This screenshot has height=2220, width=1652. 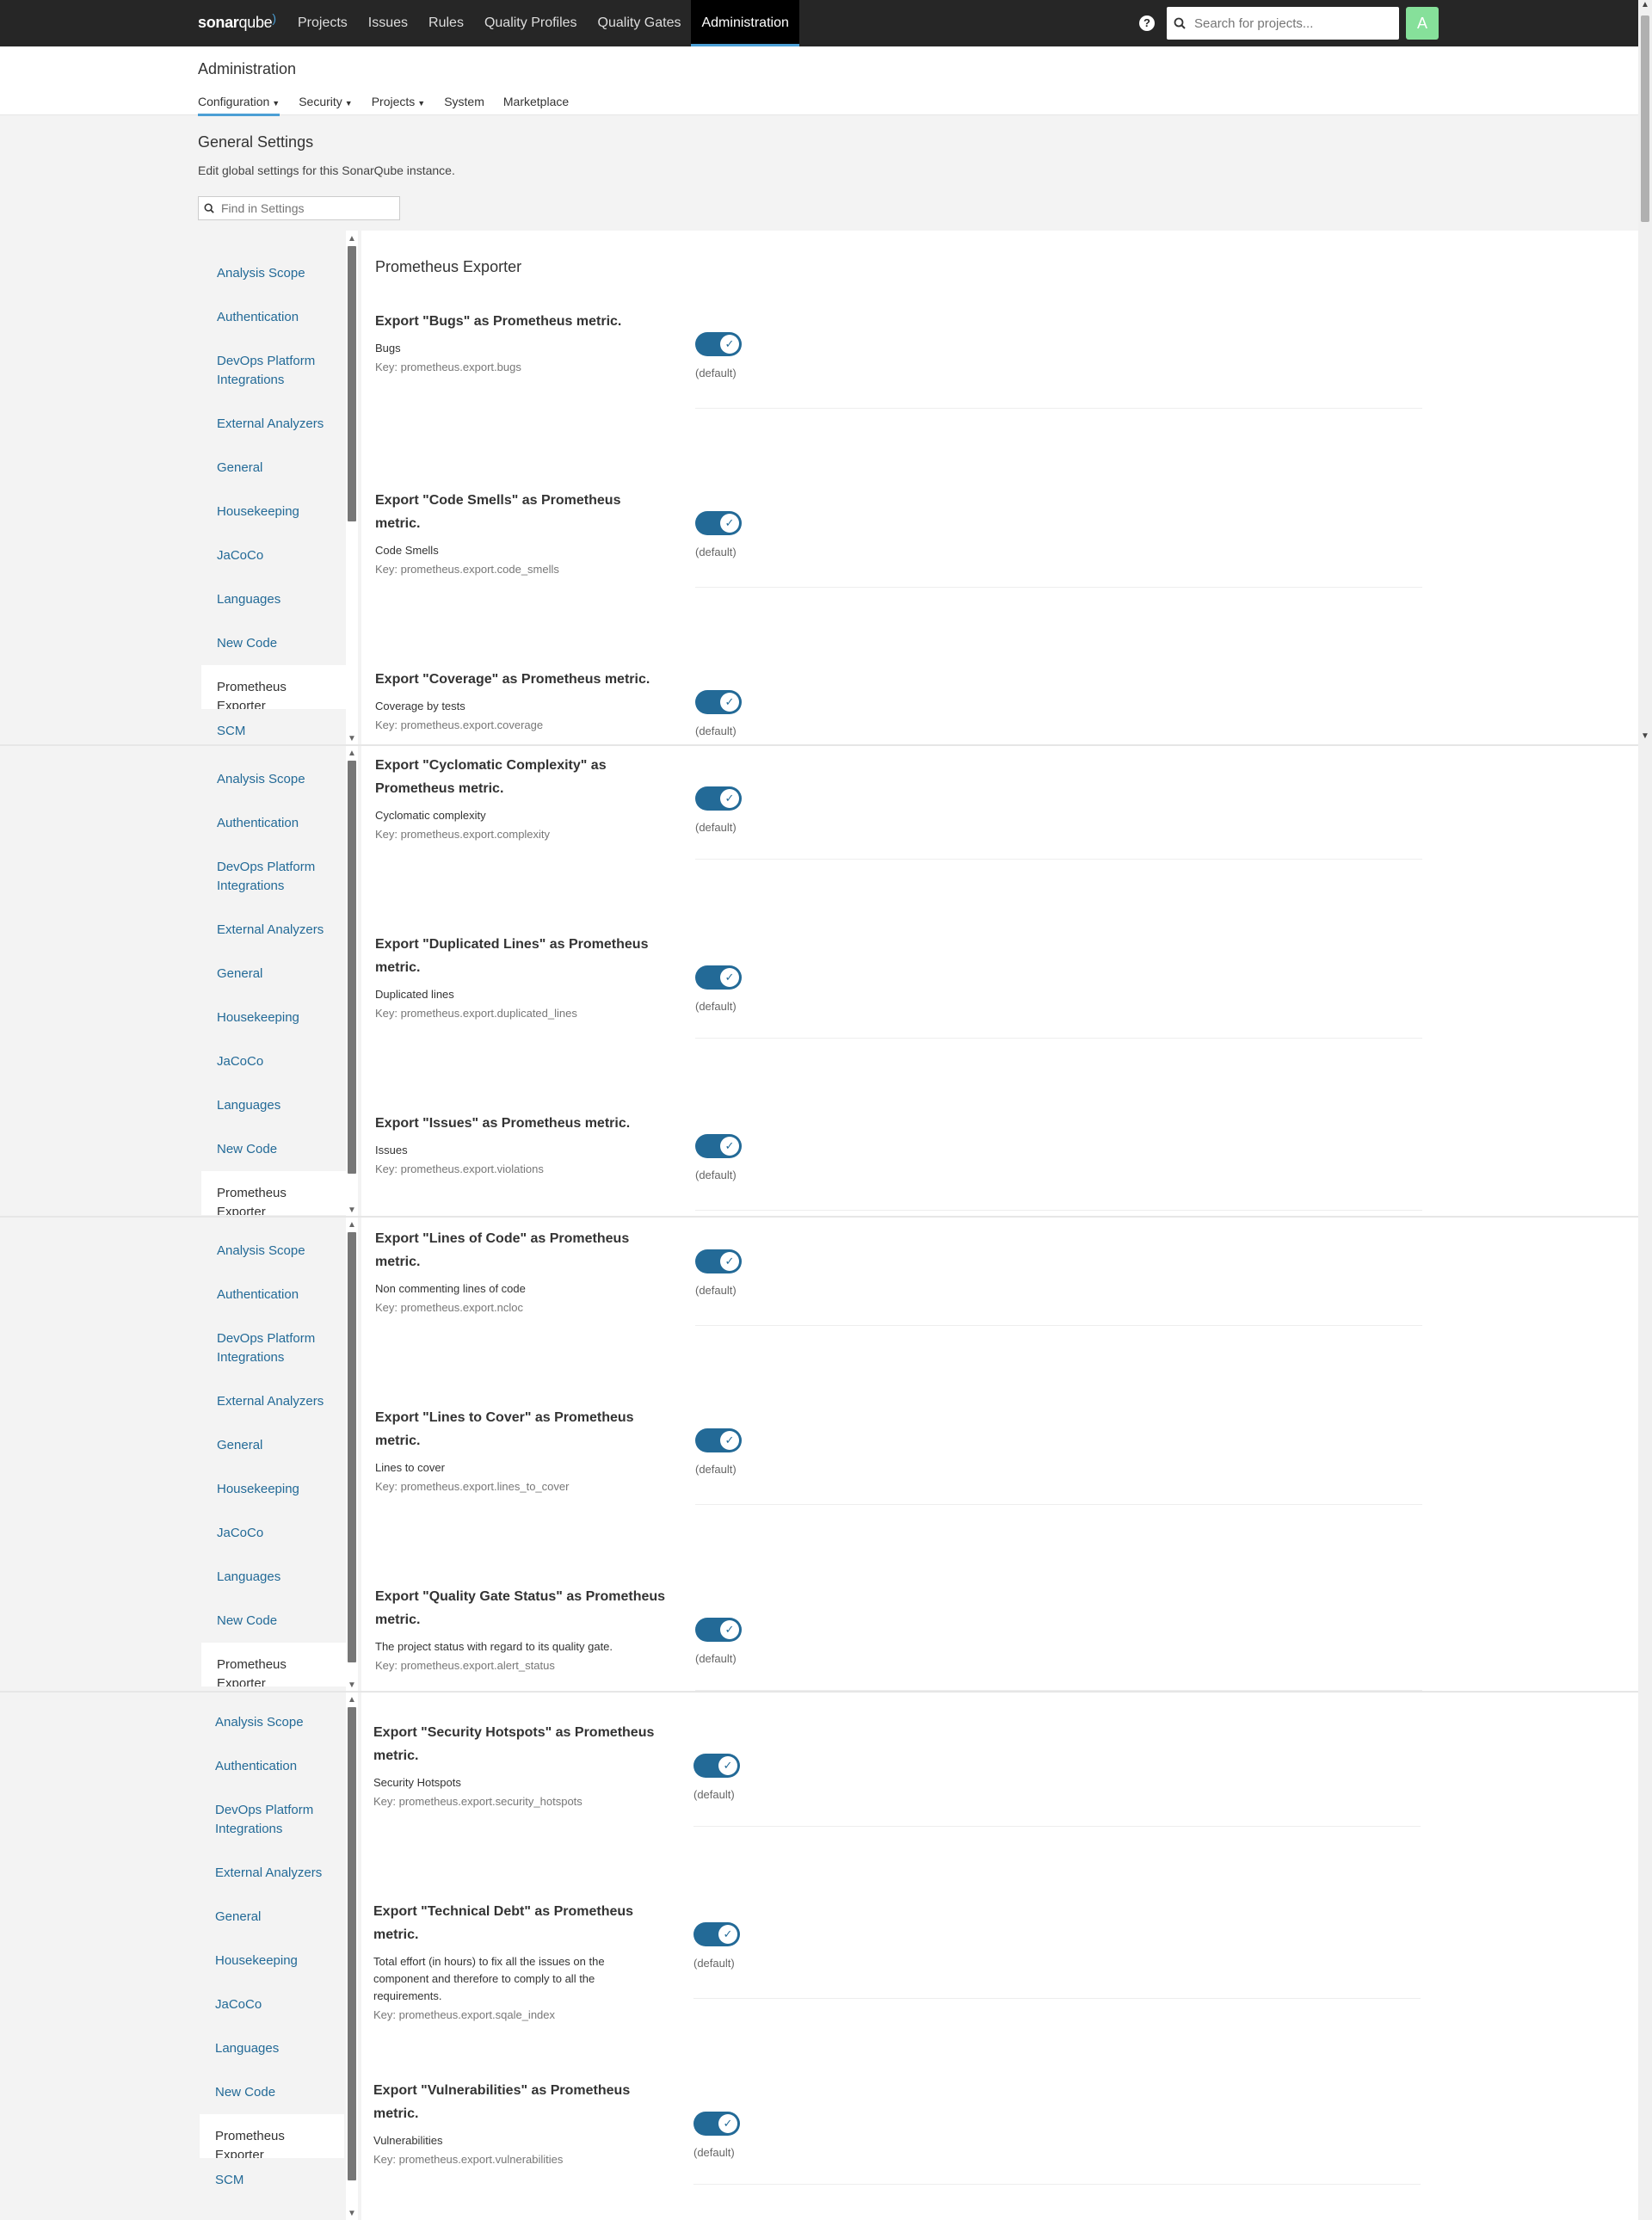 I want to click on subnav-system: System, so click(x=464, y=105).